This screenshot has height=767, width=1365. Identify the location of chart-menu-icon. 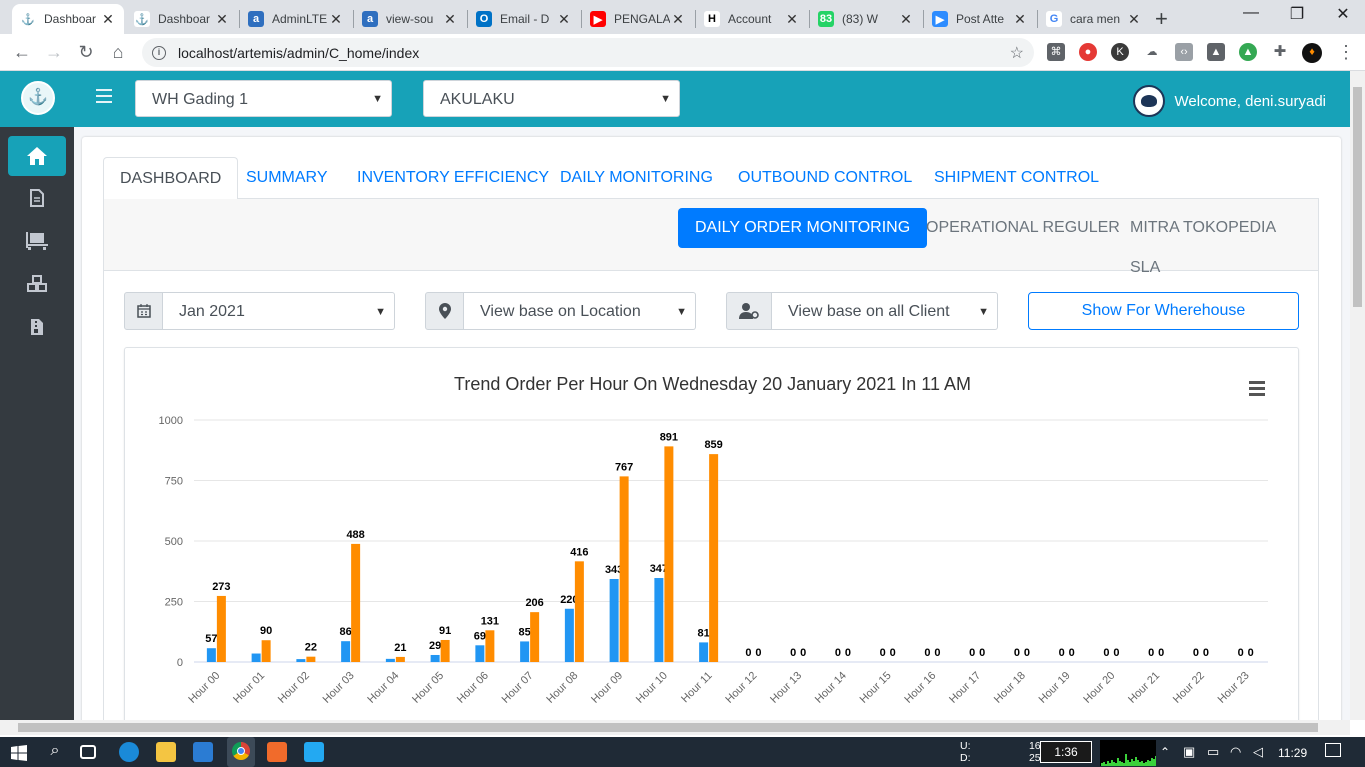
(1257, 390).